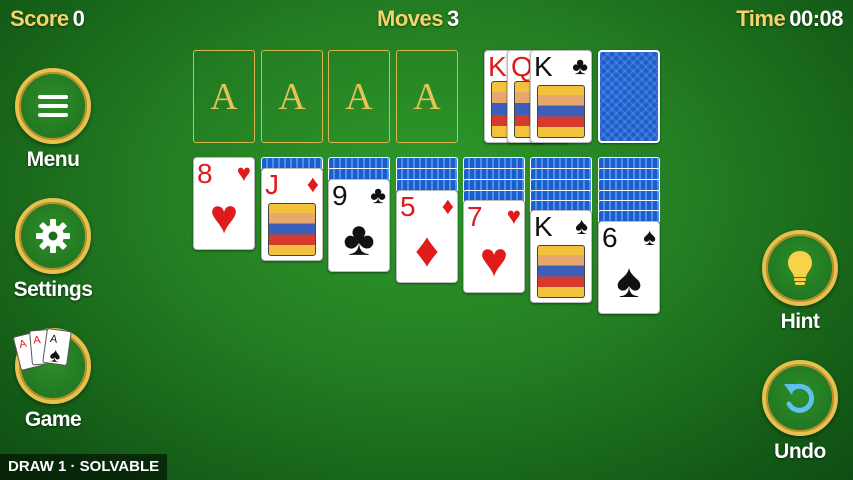 The image size is (853, 480). What do you see at coordinates (800, 451) in the screenshot?
I see `undo-label: Undo` at bounding box center [800, 451].